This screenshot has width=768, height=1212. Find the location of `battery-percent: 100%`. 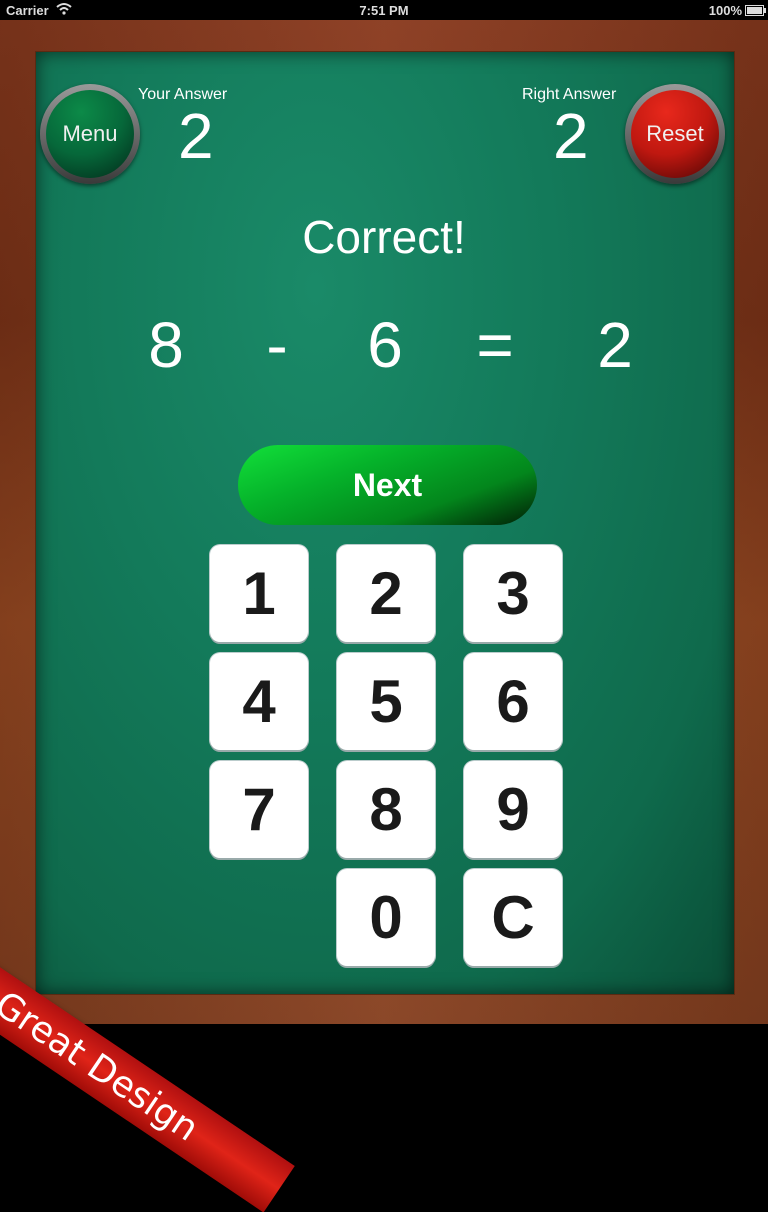

battery-percent: 100% is located at coordinates (725, 10).